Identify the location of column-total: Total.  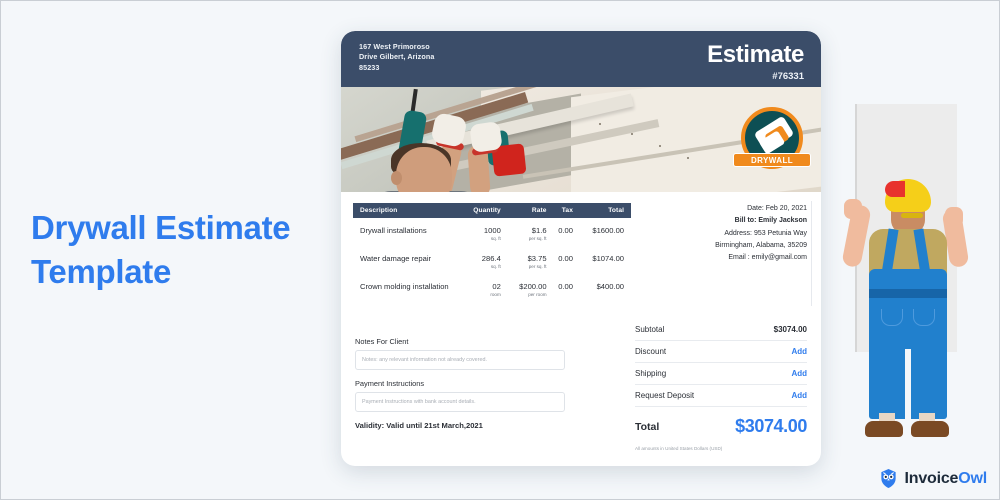
(616, 210).